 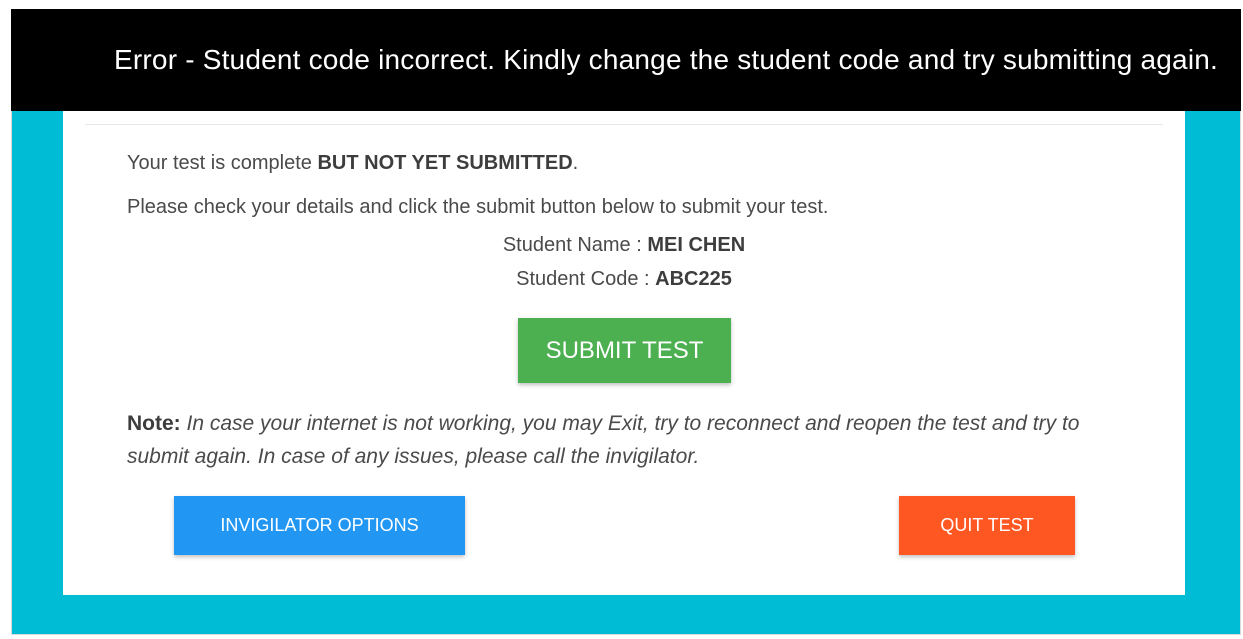 What do you see at coordinates (624, 124) in the screenshot?
I see `divider` at bounding box center [624, 124].